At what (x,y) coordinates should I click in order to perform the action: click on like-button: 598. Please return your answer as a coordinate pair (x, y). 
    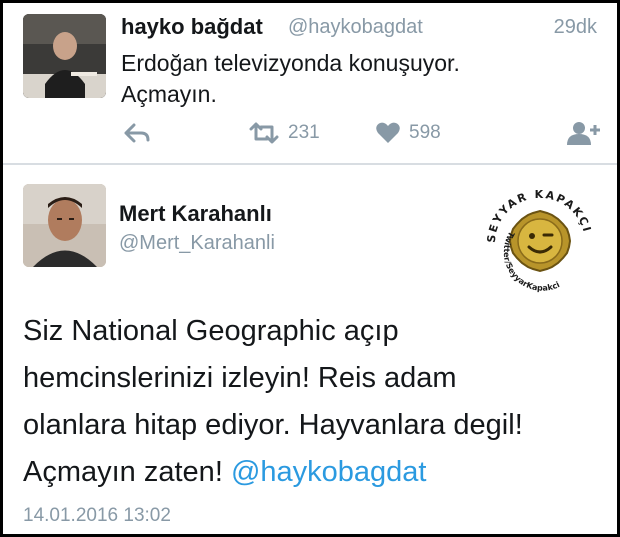
    Looking at the image, I should click on (408, 133).